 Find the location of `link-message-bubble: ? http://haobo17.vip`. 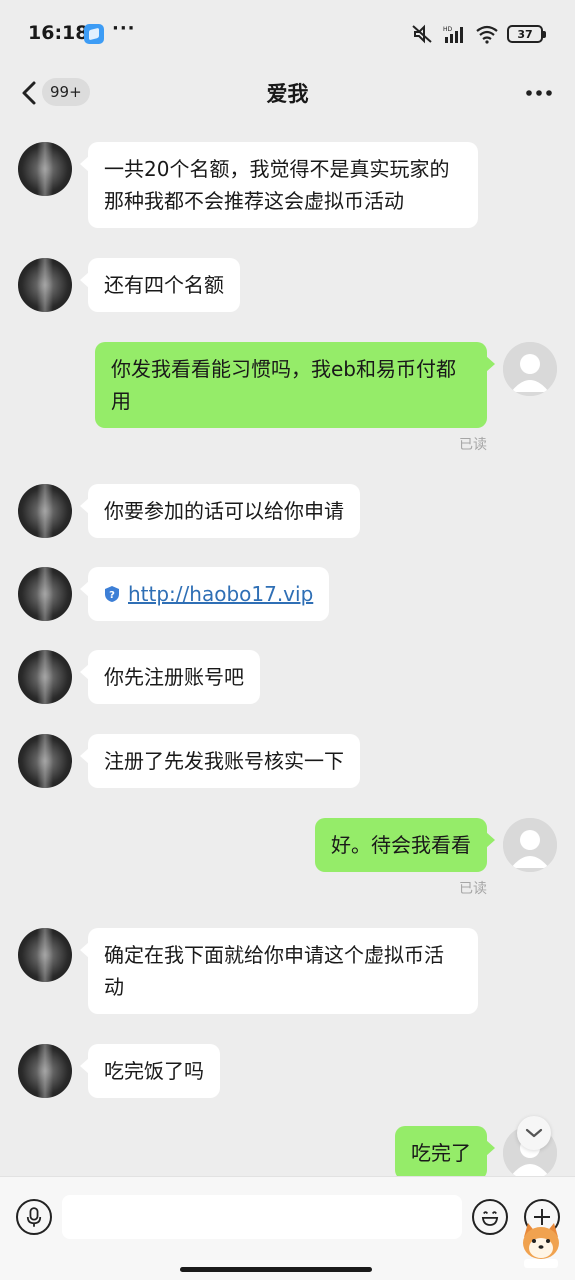

link-message-bubble: ? http://haobo17.vip is located at coordinates (204, 594).